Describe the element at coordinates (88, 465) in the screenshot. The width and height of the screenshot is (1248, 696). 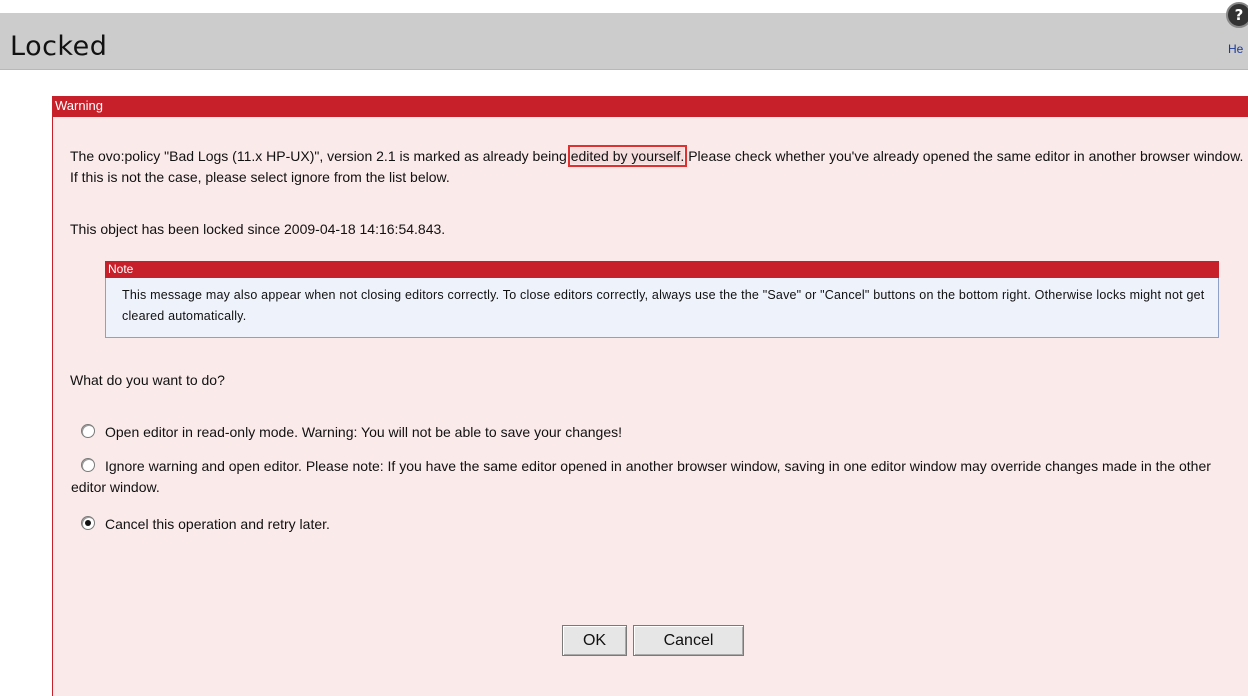
I see `radio-ignore-warning` at that location.